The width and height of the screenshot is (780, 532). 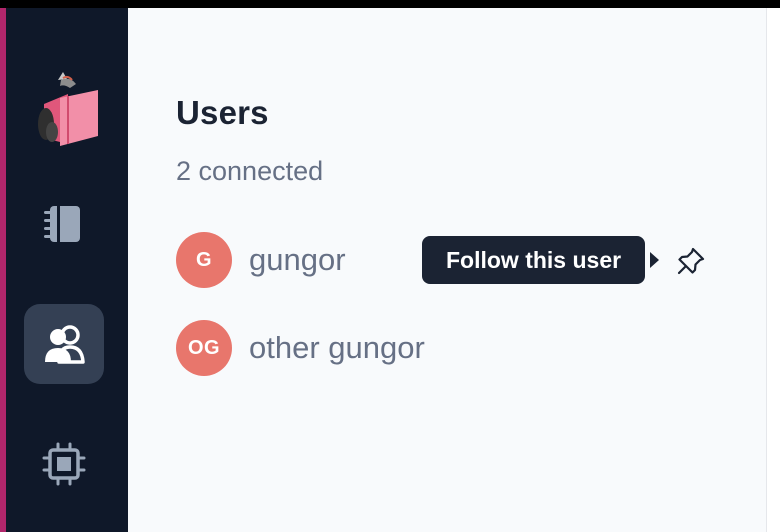 I want to click on sidebar-item-users, so click(x=64, y=344).